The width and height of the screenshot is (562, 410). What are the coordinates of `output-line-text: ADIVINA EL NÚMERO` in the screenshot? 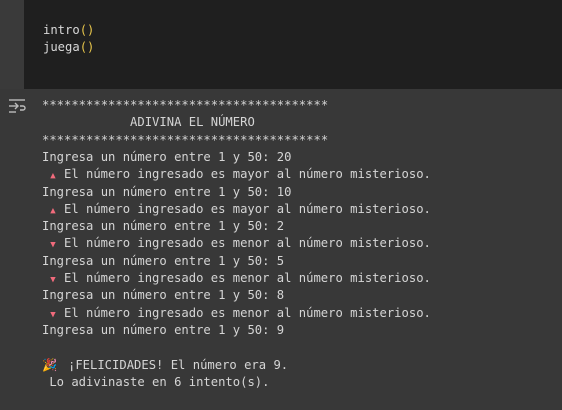 It's located at (148, 122).